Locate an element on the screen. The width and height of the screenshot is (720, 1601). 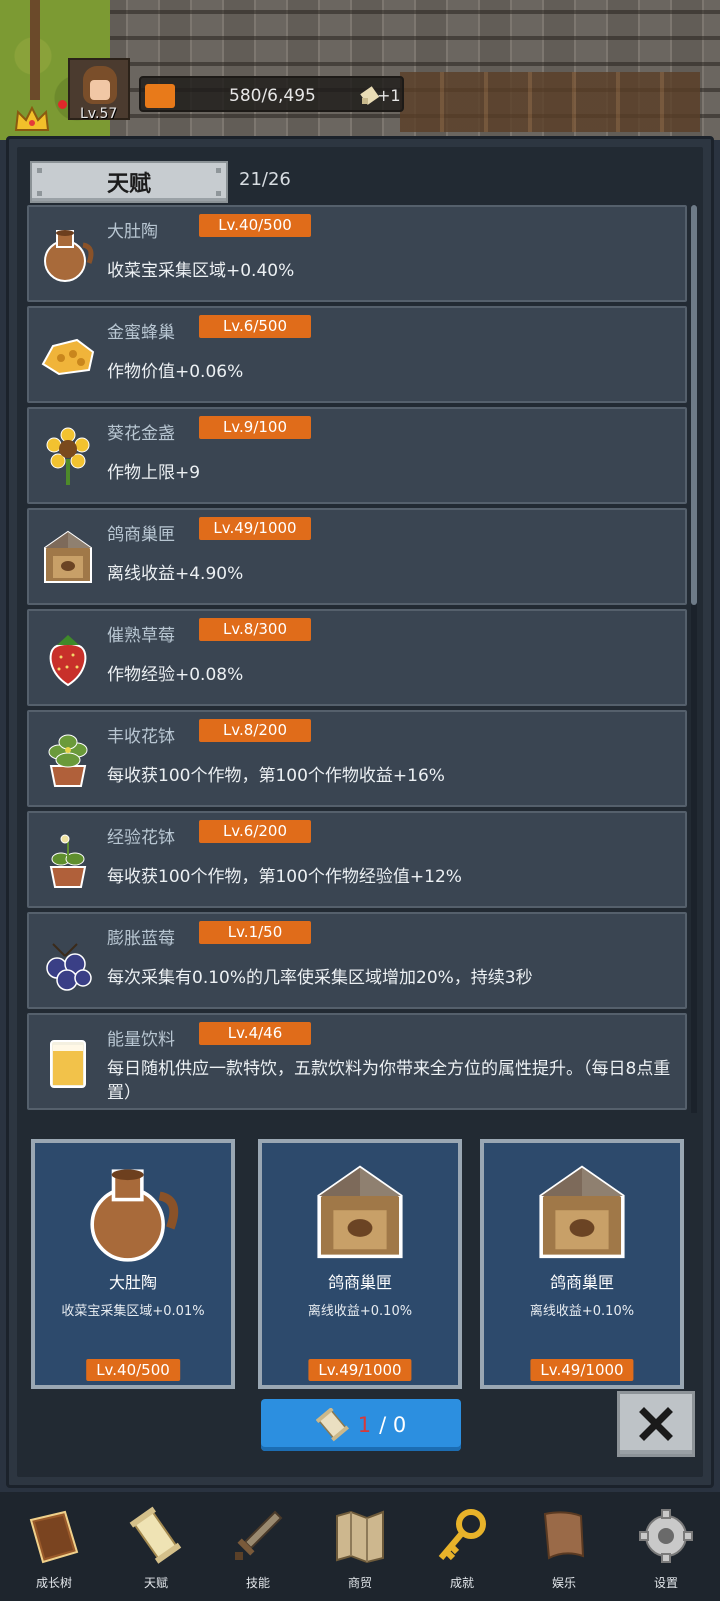
nav-label: 技能 is located at coordinates (257, 1583).